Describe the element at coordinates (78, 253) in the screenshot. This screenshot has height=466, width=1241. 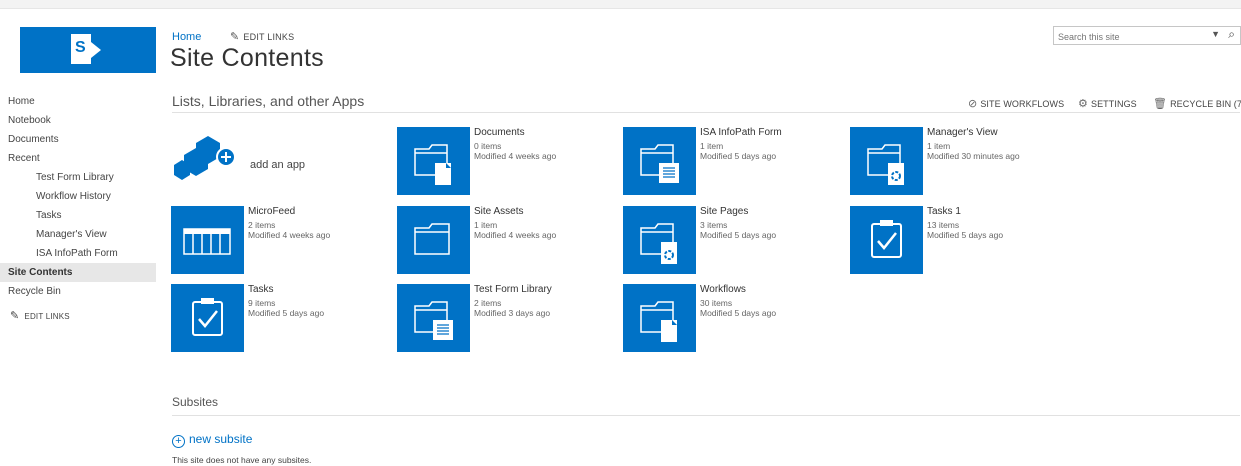
I see `nav-item-isa-infopath-form: ISA InfoPath Form` at that location.